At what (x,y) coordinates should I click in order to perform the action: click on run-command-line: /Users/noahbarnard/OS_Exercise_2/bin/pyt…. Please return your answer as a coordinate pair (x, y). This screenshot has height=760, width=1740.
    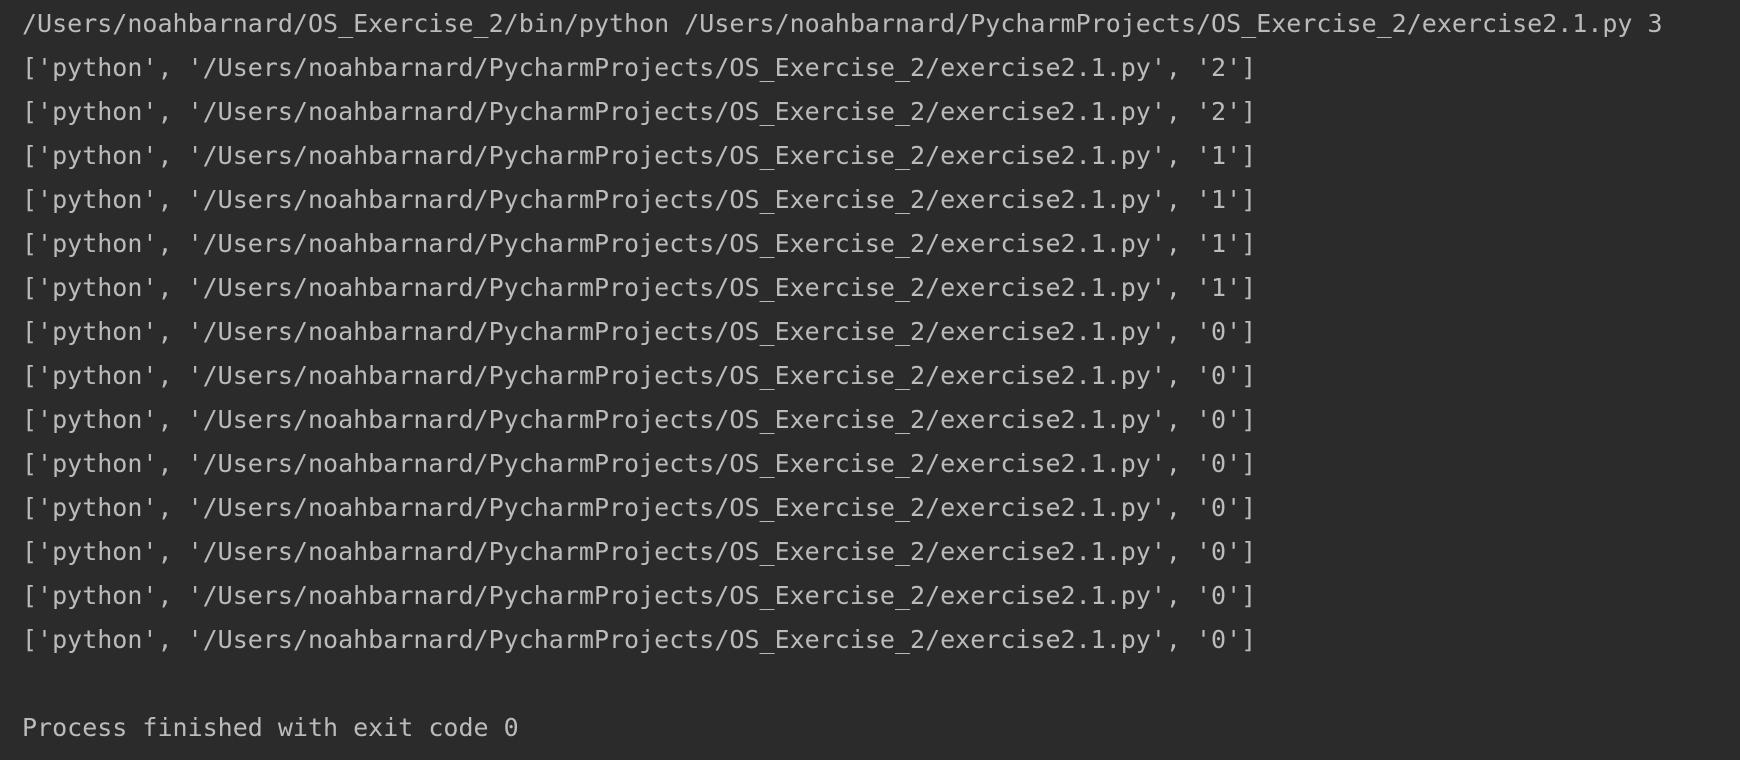
    Looking at the image, I should click on (842, 23).